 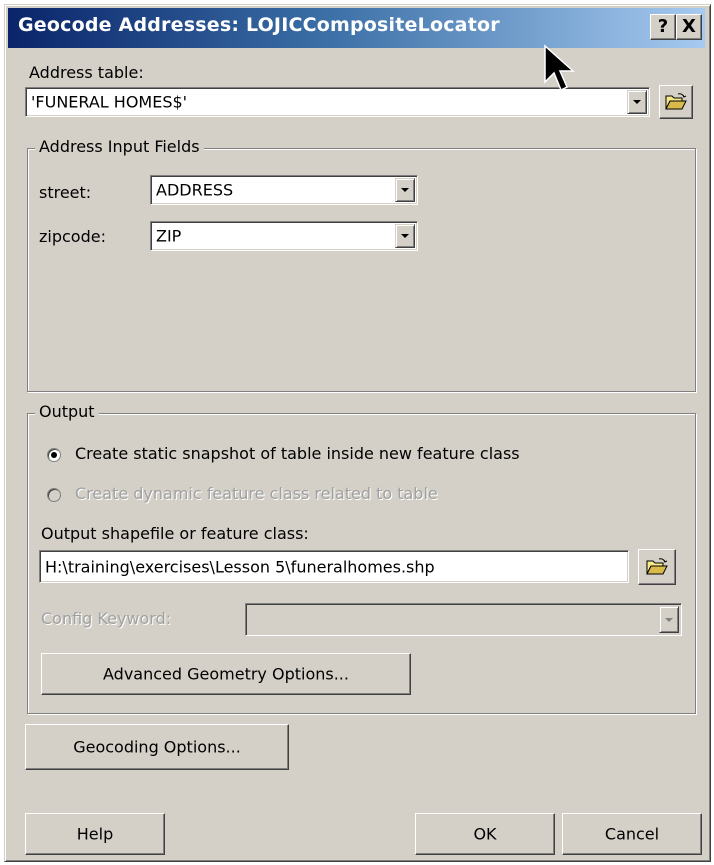 What do you see at coordinates (65, 192) in the screenshot?
I see `street-label: street:` at bounding box center [65, 192].